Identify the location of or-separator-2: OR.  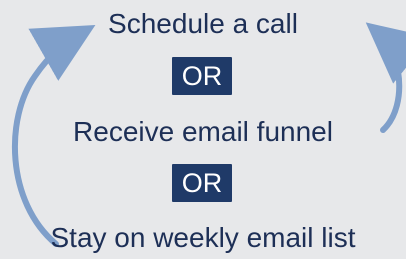
(202, 183).